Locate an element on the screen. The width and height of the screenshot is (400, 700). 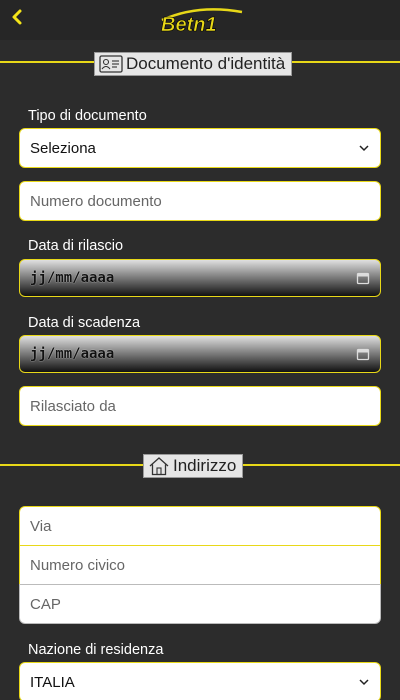
expiry-date-label: Data di scadenza is located at coordinates (84, 323).